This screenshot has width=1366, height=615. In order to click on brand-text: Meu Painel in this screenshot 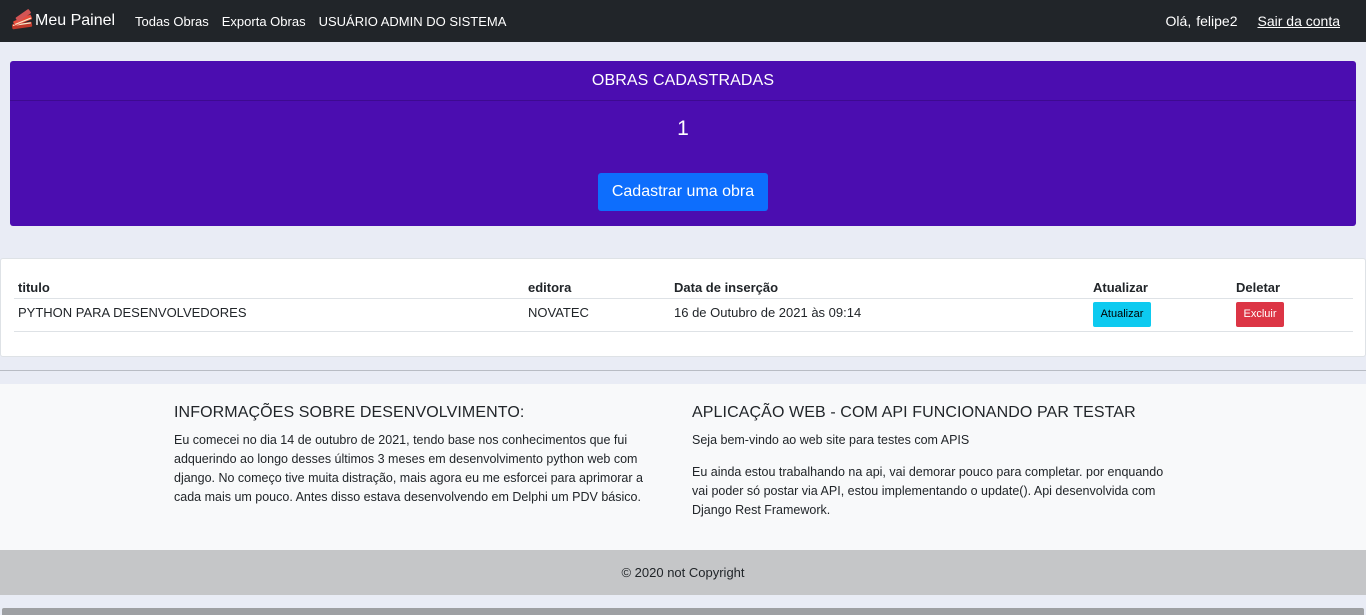, I will do `click(75, 20)`.